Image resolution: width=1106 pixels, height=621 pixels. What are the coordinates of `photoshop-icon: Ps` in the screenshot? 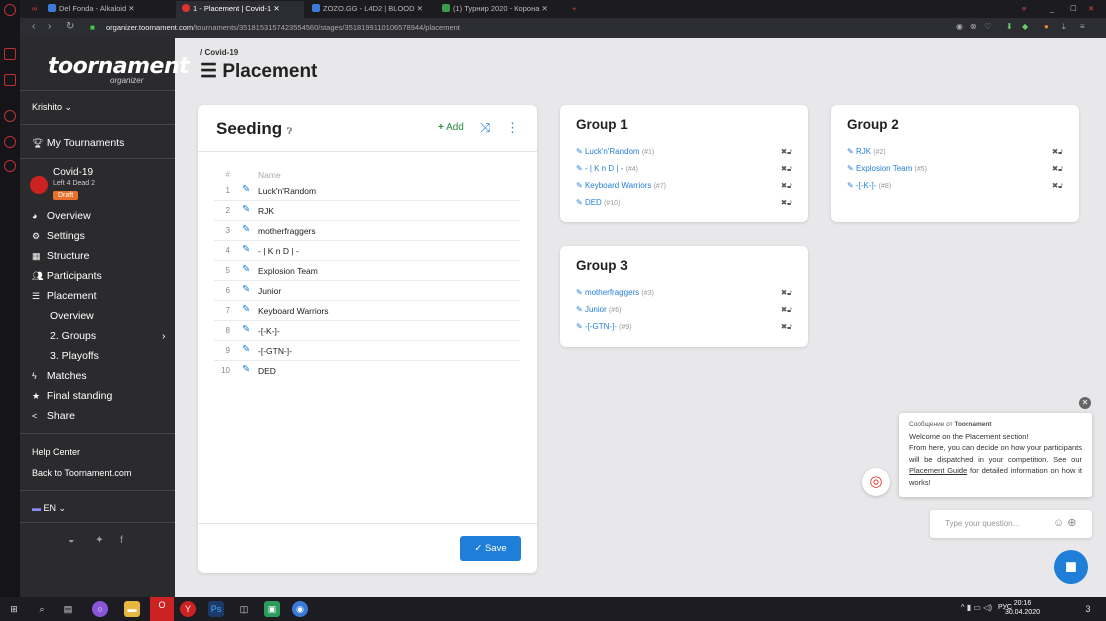 It's located at (216, 609).